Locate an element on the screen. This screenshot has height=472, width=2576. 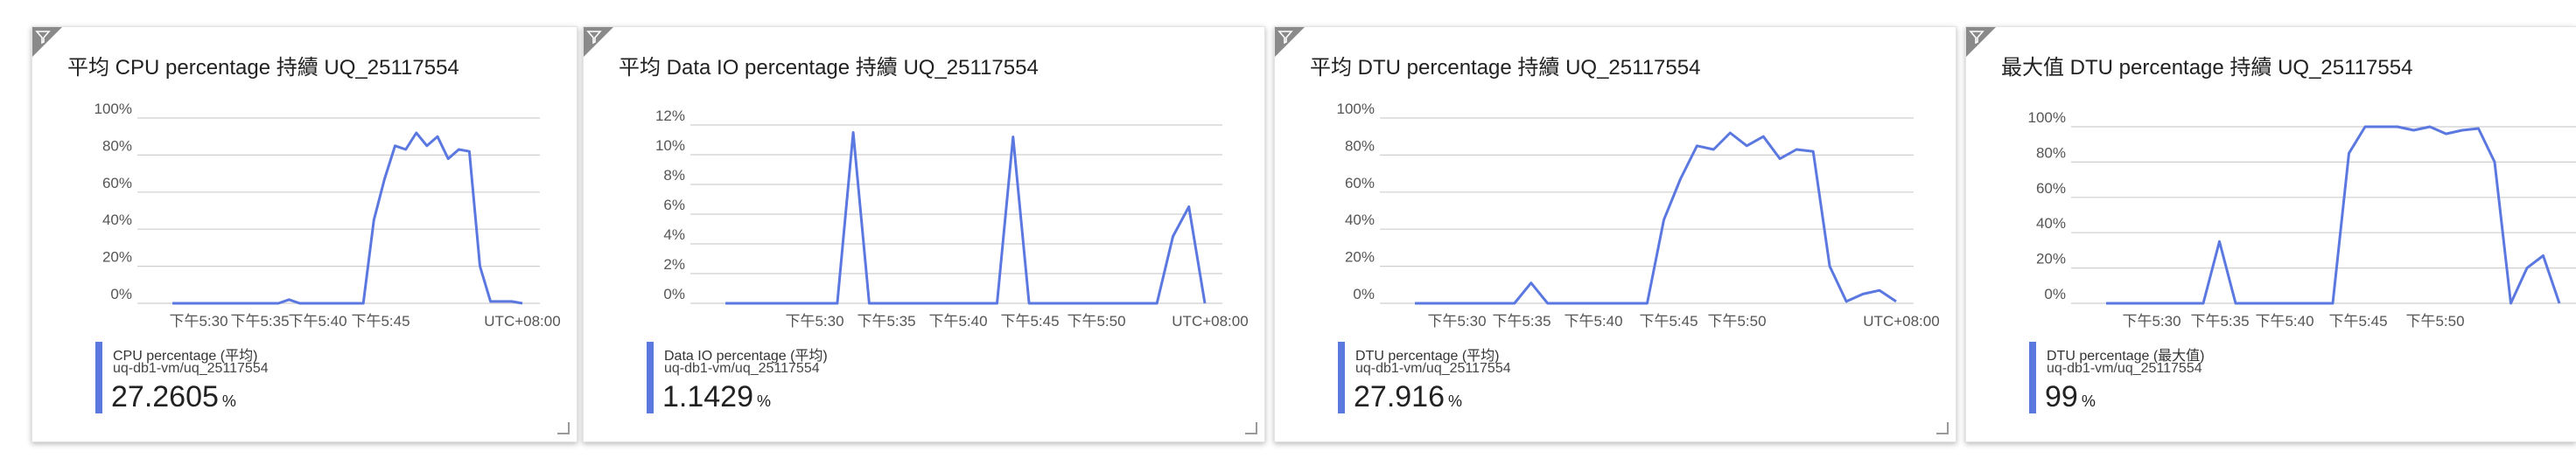
y-tick-label: 6% is located at coordinates (674, 205).